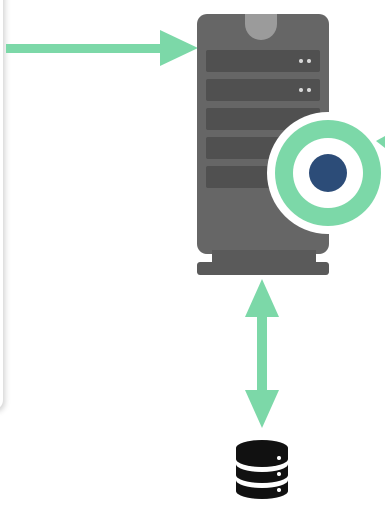 The image size is (385, 505). What do you see at coordinates (102, 48) in the screenshot?
I see `incoming-arrow` at bounding box center [102, 48].